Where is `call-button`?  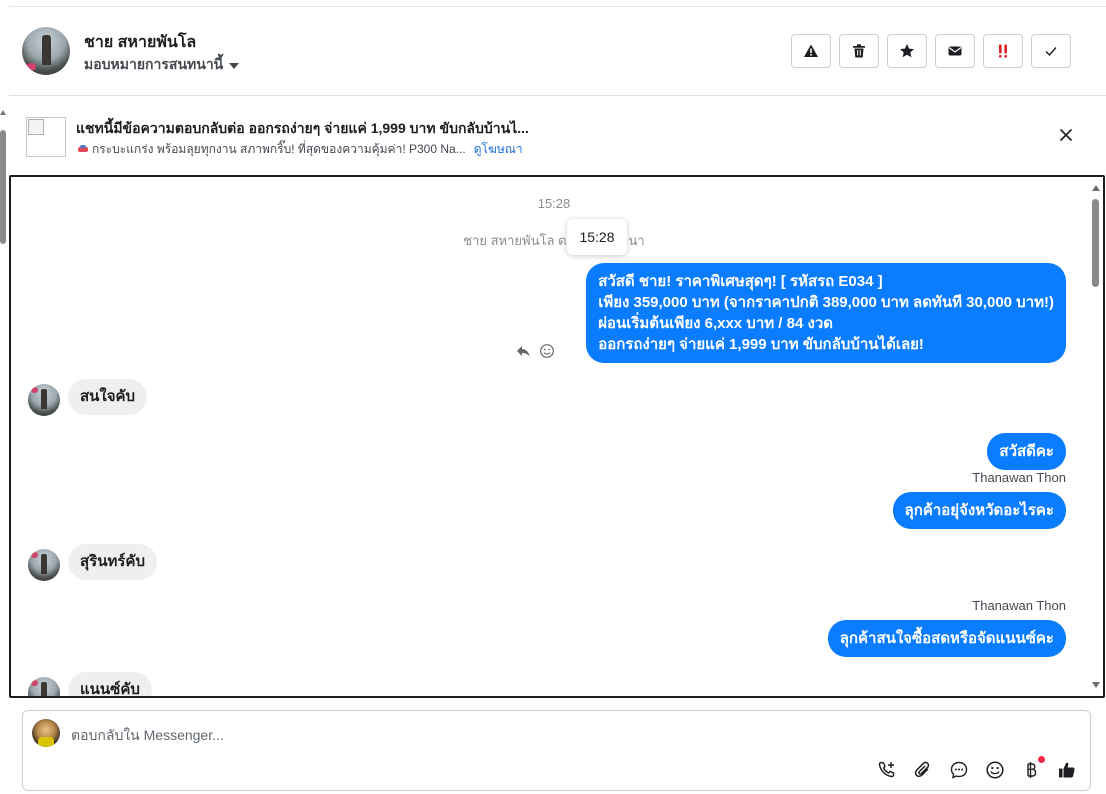 call-button is located at coordinates (887, 770).